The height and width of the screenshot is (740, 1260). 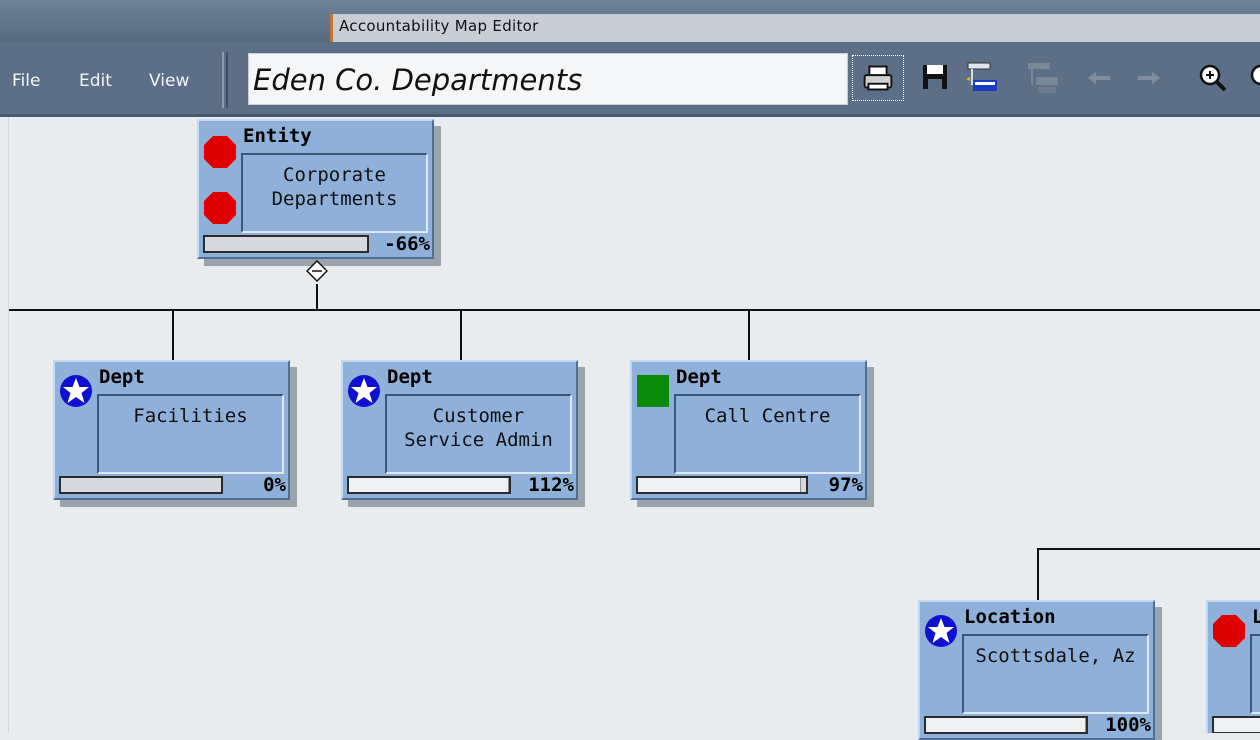 What do you see at coordinates (334, 199) in the screenshot?
I see `node-name-line: Departments` at bounding box center [334, 199].